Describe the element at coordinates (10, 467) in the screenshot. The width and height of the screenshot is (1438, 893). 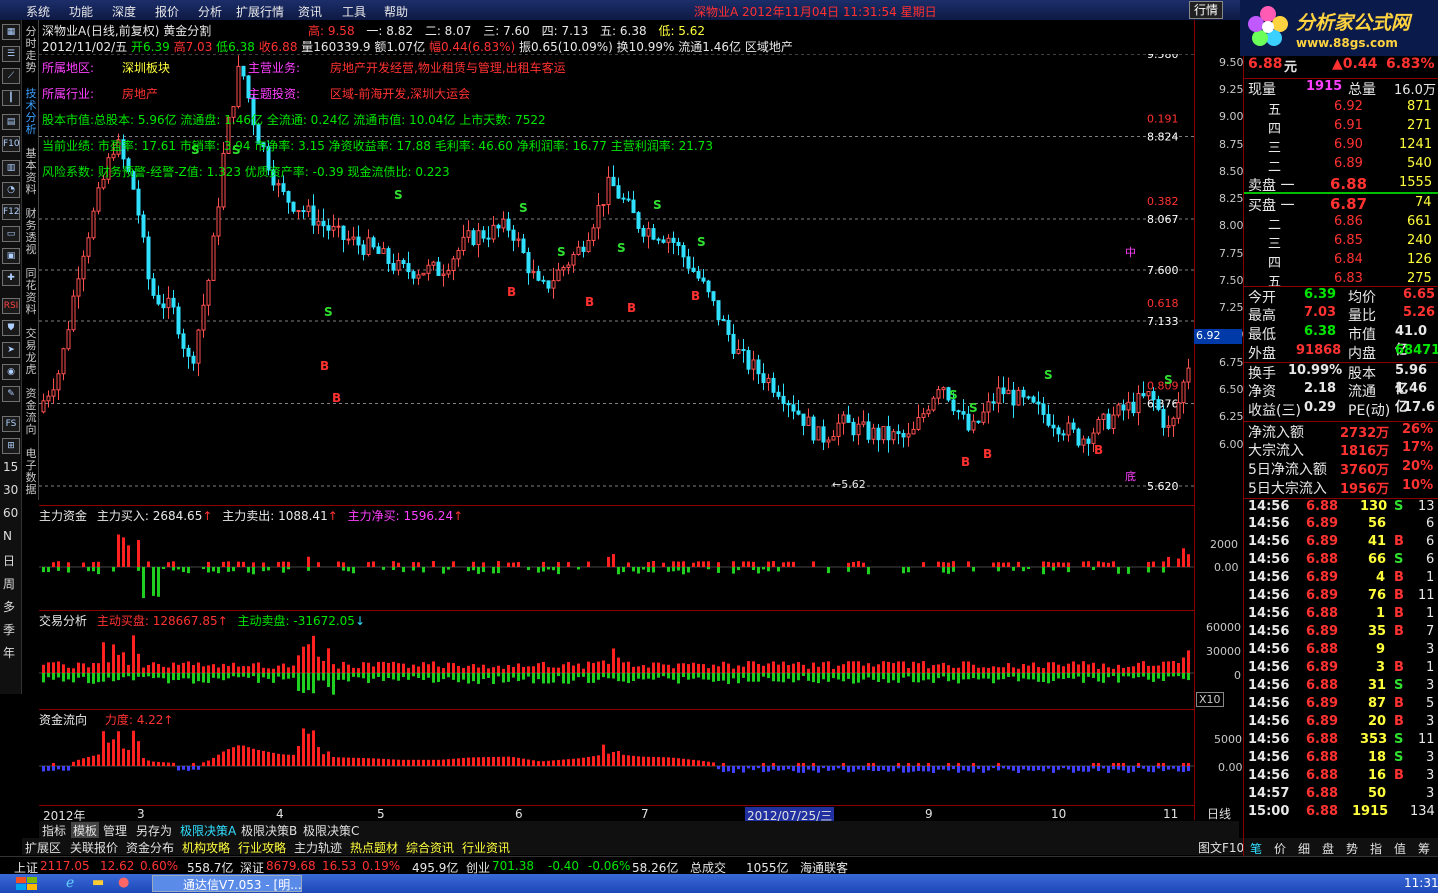
I see `period-15: 15` at that location.